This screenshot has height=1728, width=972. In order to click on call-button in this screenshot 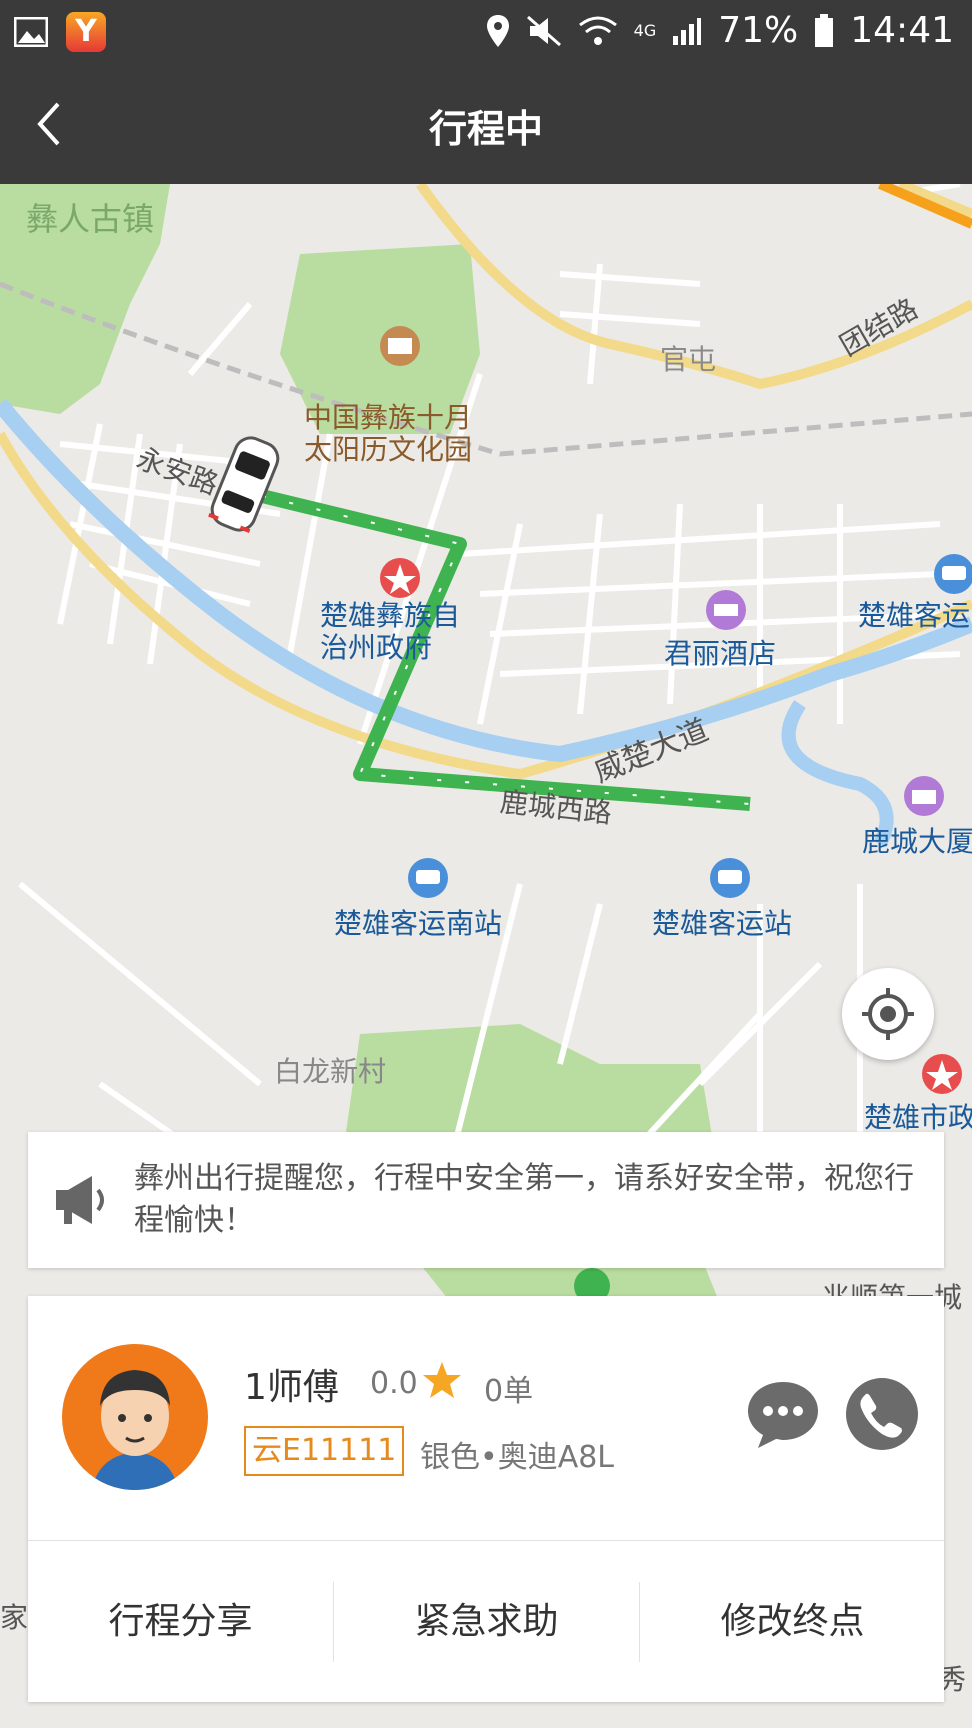, I will do `click(882, 1414)`.